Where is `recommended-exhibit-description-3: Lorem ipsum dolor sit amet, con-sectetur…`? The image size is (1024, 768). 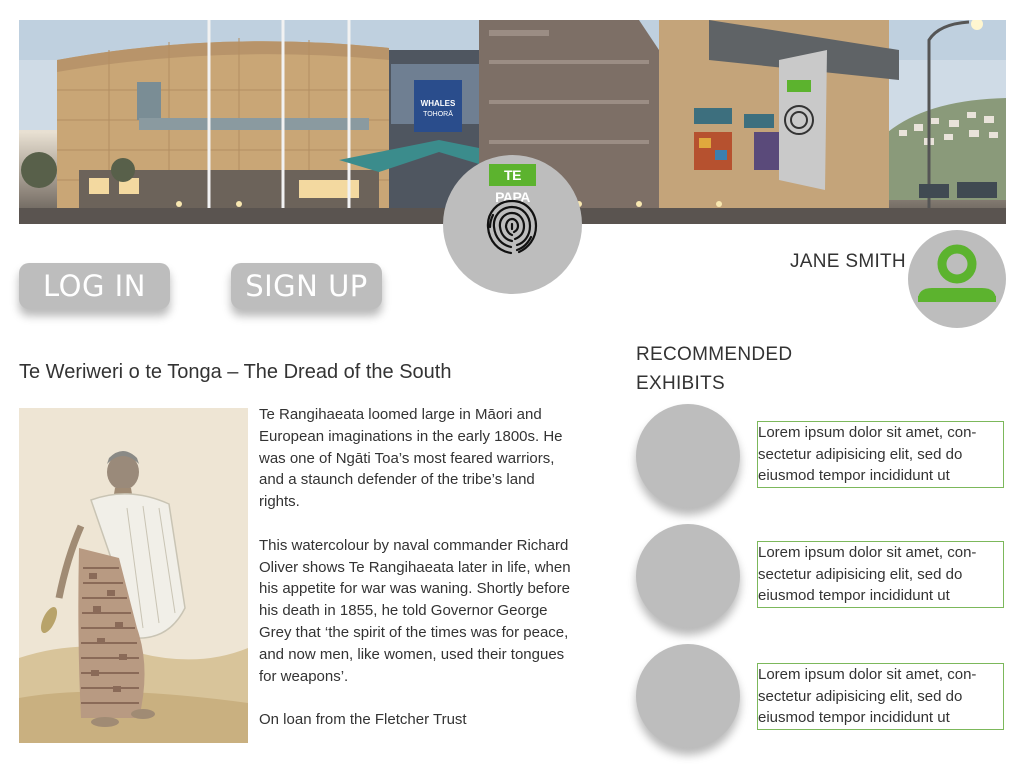 recommended-exhibit-description-3: Lorem ipsum dolor sit amet, con-sectetur… is located at coordinates (880, 696).